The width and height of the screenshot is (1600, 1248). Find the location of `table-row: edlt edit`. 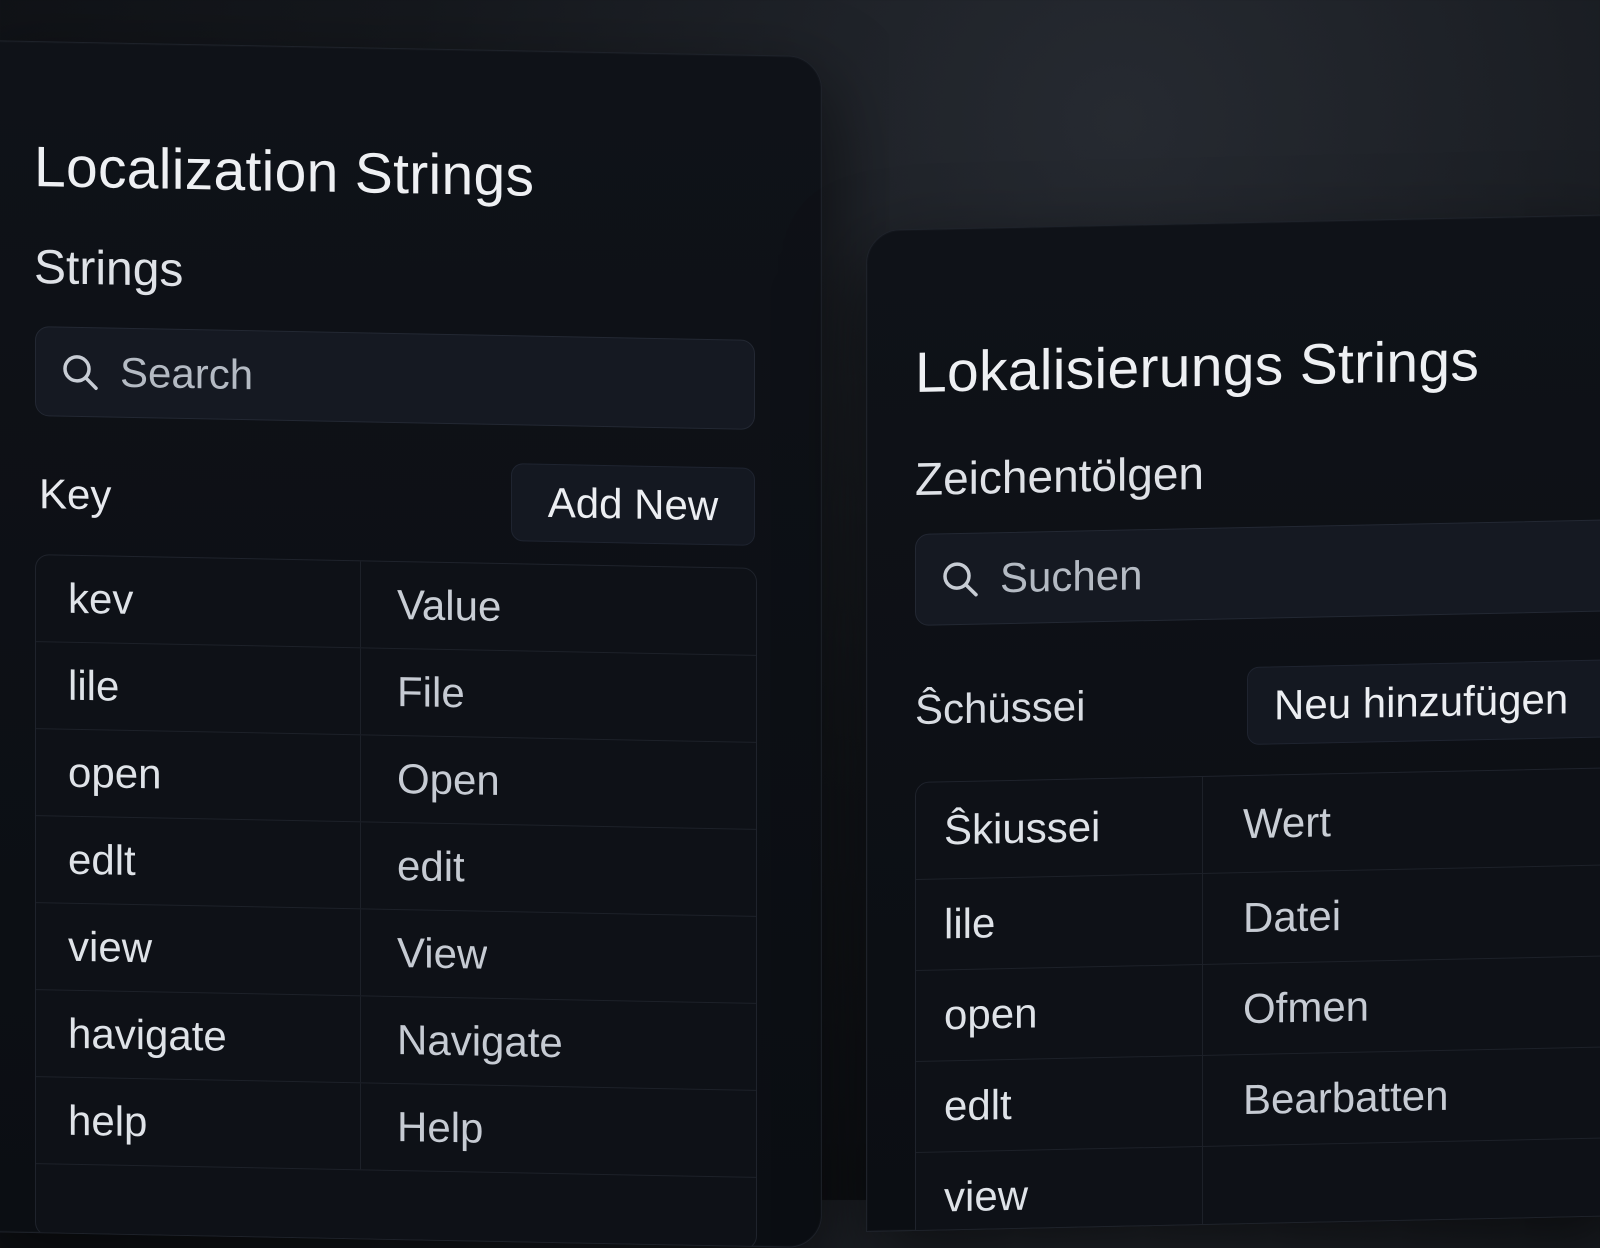

table-row: edlt edit is located at coordinates (396, 866).